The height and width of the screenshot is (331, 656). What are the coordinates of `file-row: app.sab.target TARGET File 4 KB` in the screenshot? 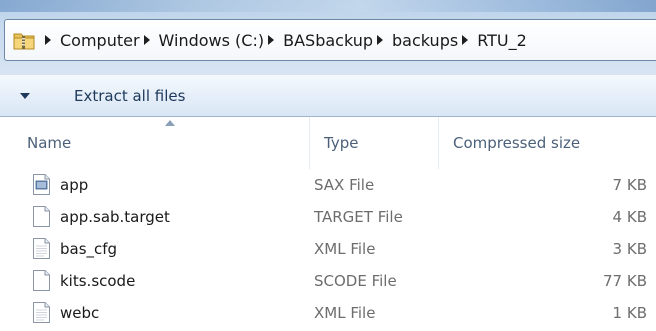 It's located at (328, 217).